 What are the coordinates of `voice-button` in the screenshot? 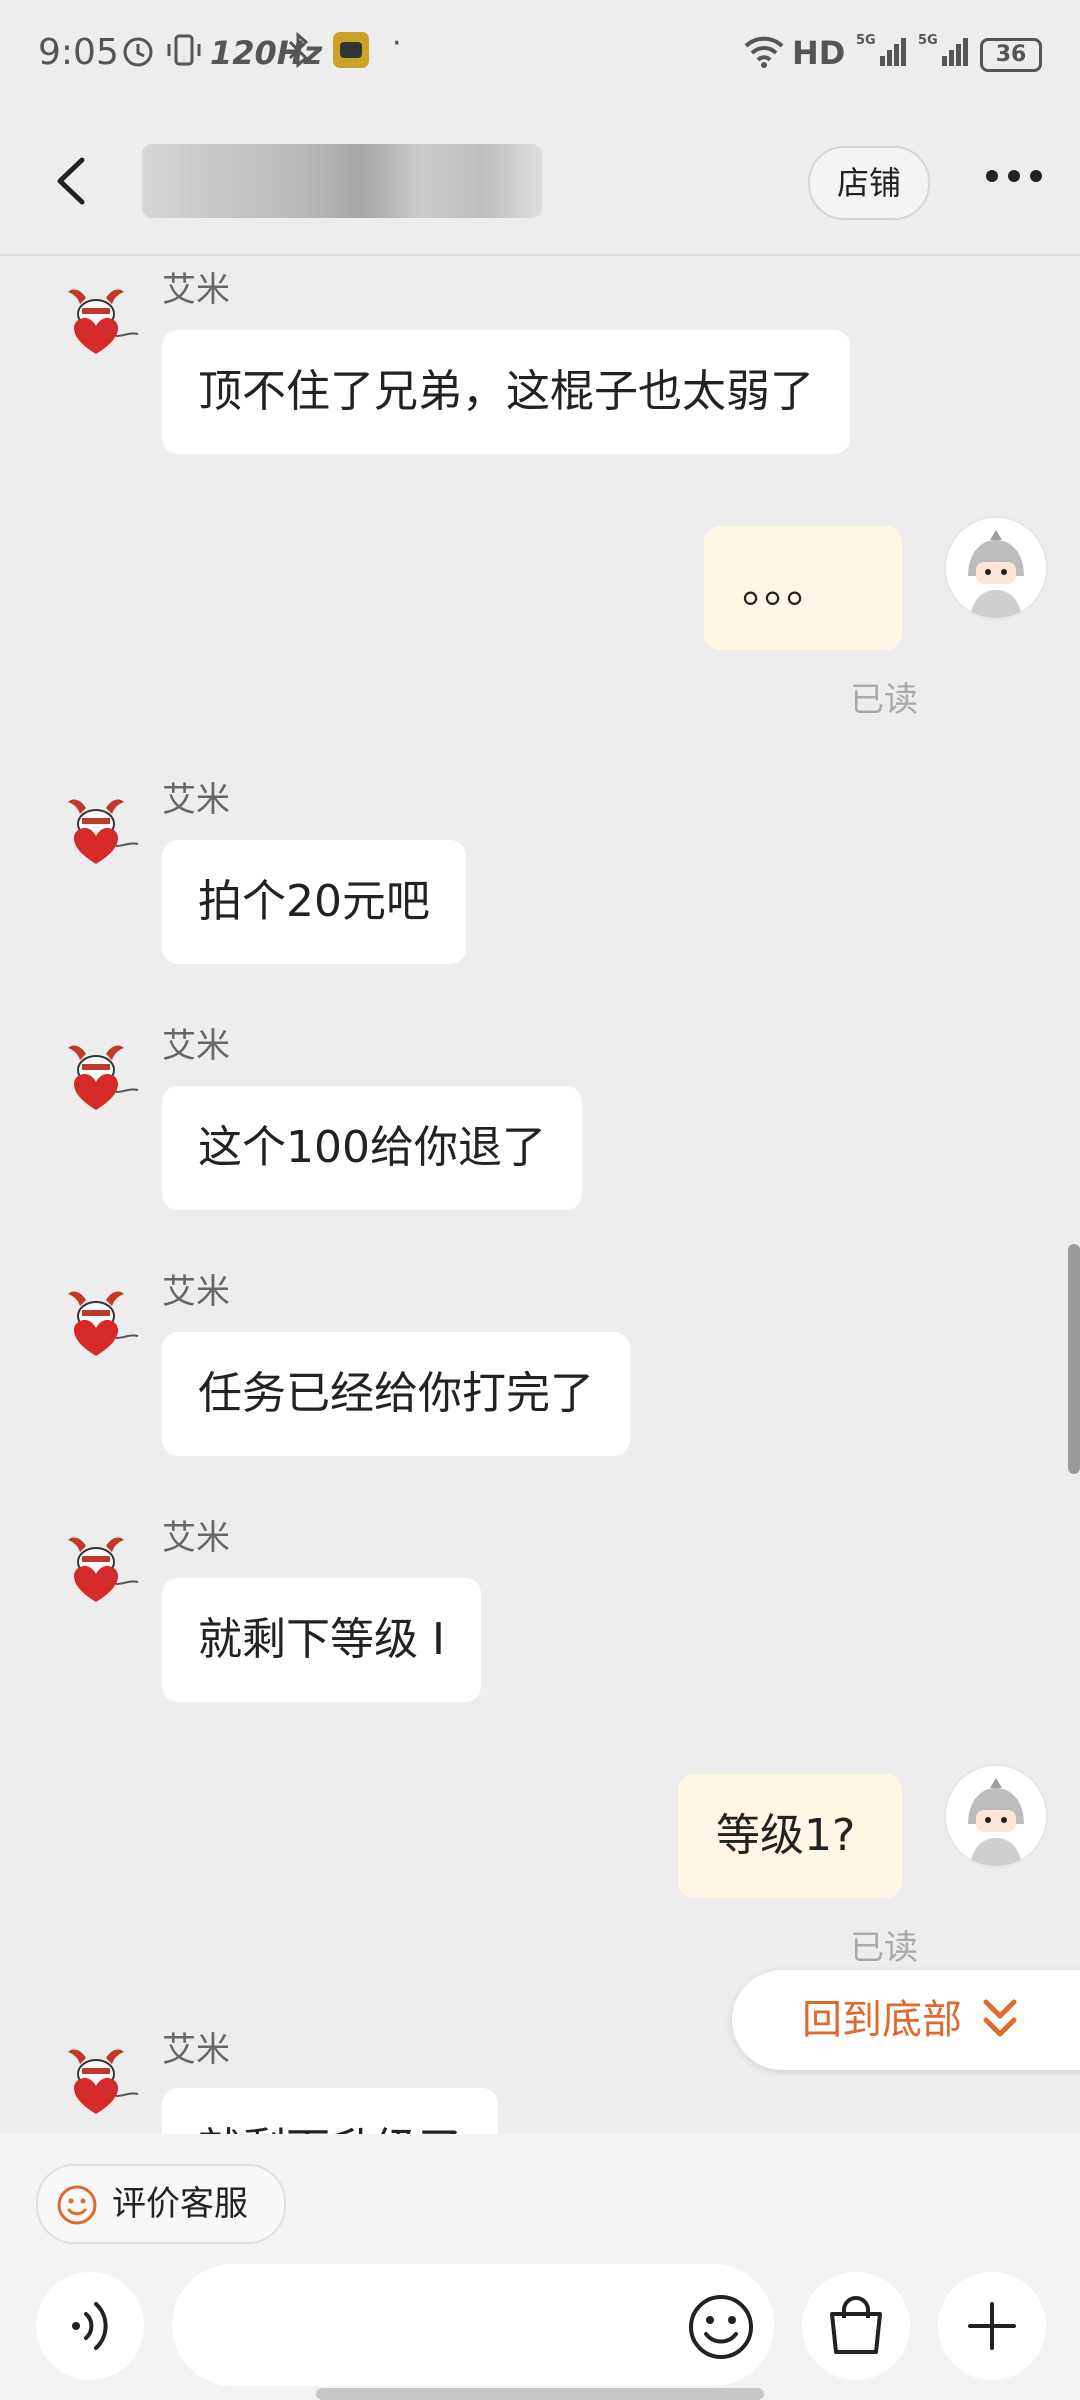 It's located at (90, 2326).